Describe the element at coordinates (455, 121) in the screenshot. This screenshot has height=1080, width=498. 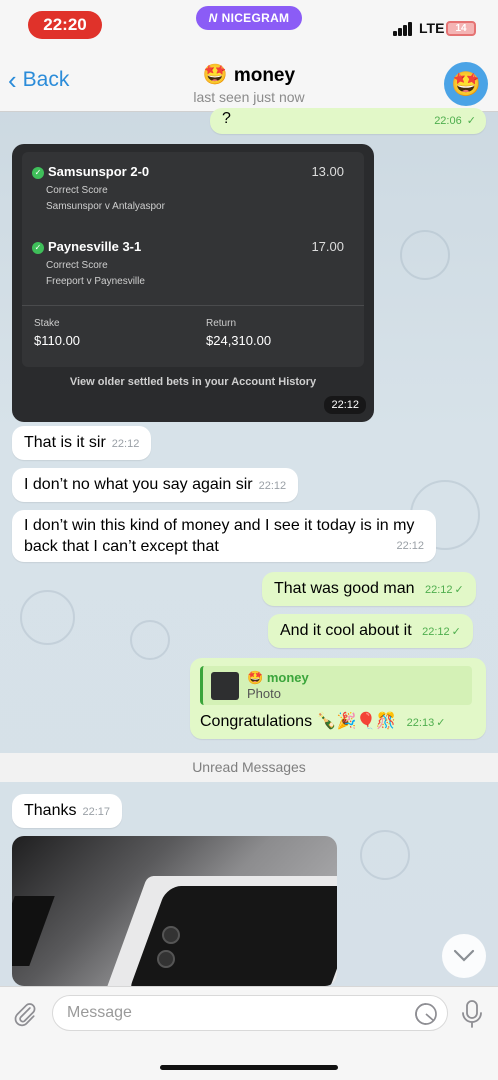
I see `message-meta: 22:06 ✓` at that location.